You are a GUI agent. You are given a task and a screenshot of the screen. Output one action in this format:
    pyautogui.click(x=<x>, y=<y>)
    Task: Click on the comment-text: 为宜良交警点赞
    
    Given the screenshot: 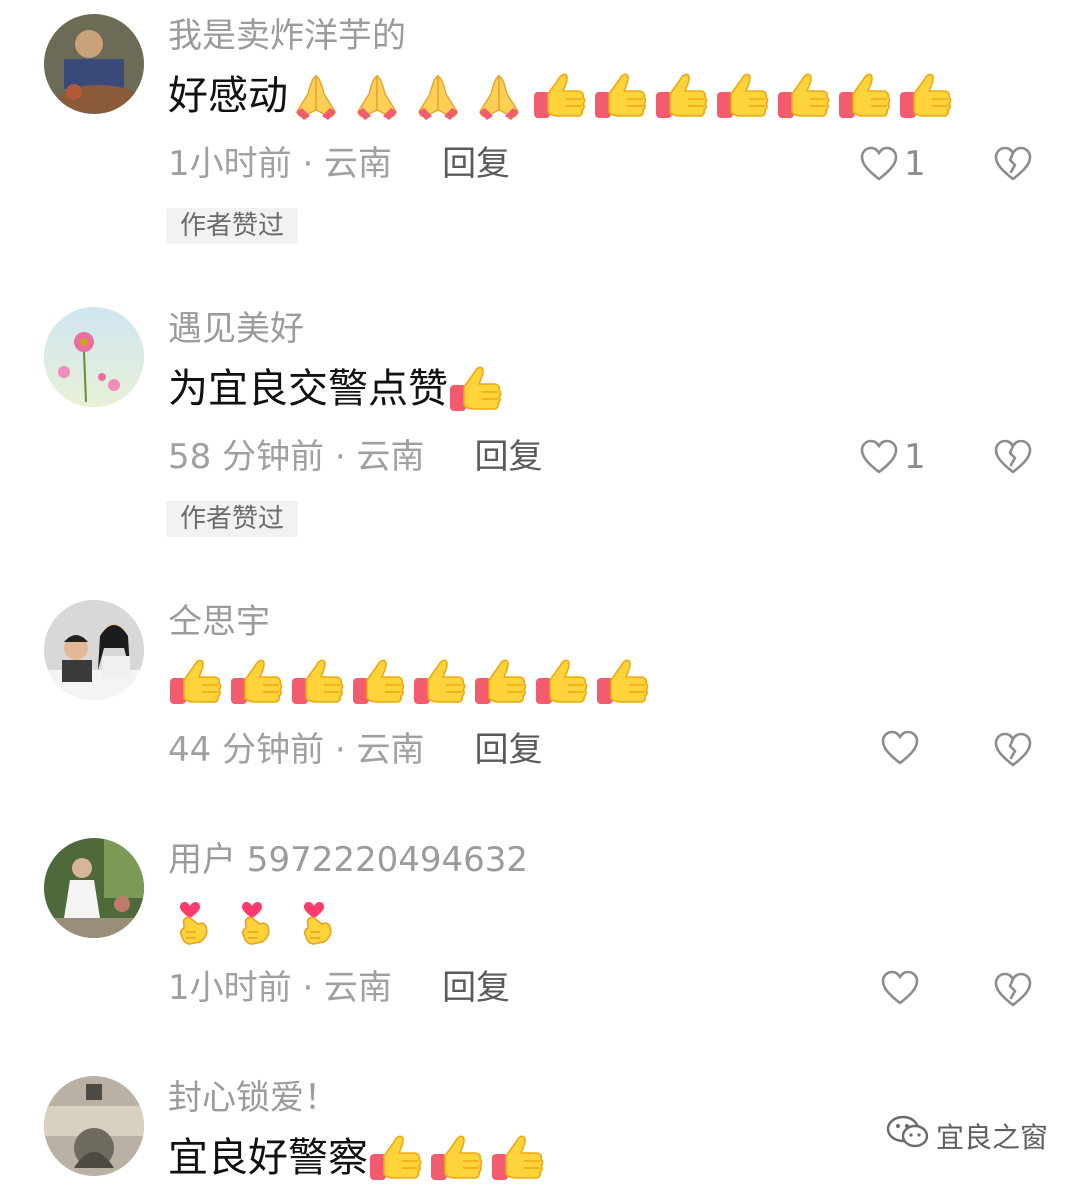 What is the action you would take?
    pyautogui.click(x=338, y=389)
    